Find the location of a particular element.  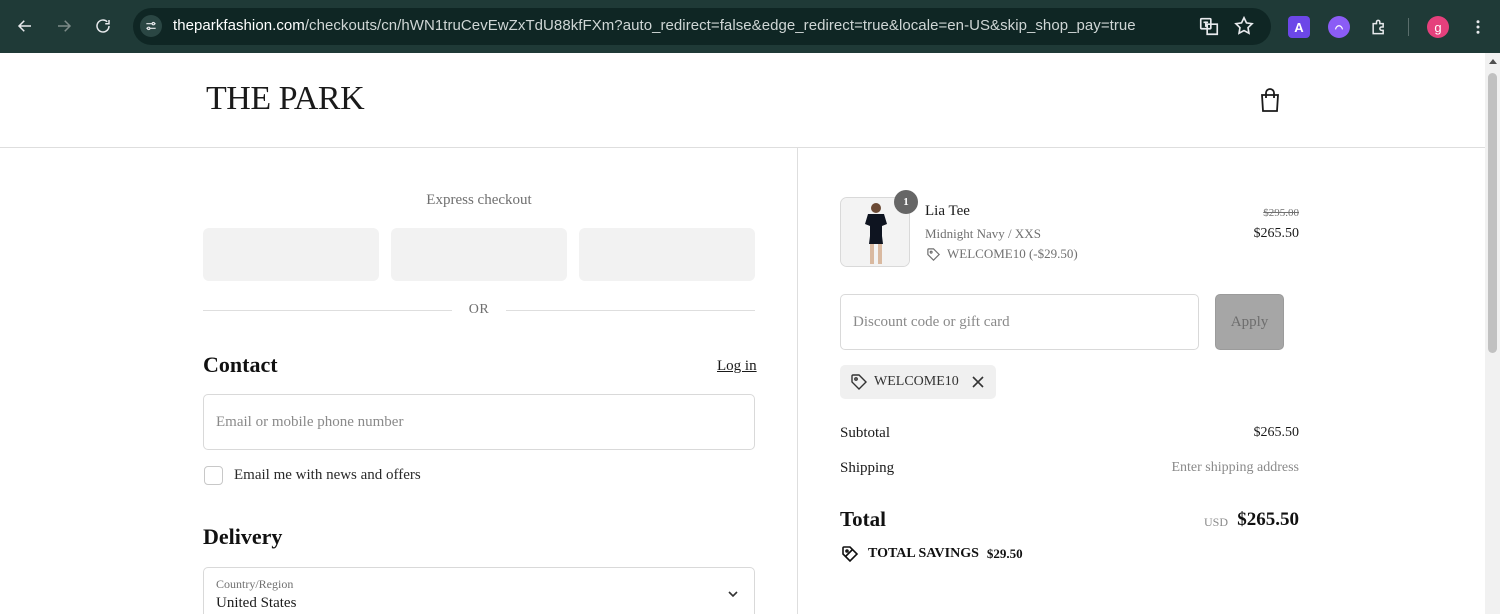

shipping-label: Shipping is located at coordinates (867, 468).